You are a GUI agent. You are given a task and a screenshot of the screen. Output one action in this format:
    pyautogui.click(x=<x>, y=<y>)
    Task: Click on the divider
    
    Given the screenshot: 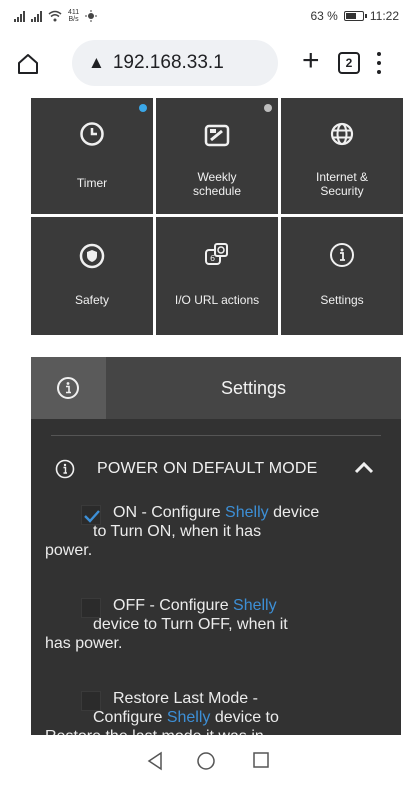 What is the action you would take?
    pyautogui.click(x=216, y=435)
    